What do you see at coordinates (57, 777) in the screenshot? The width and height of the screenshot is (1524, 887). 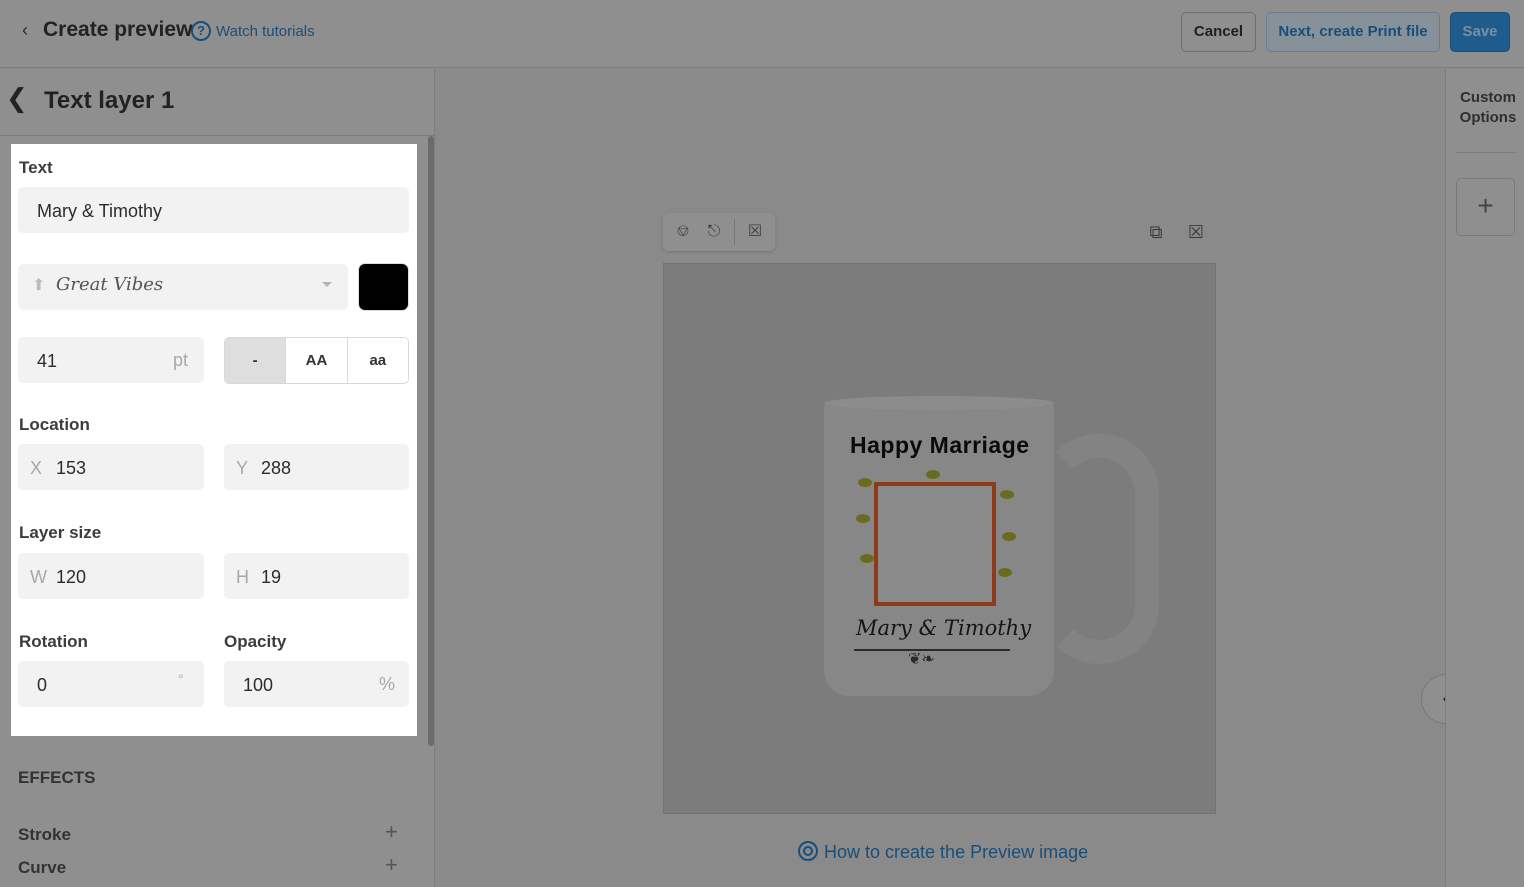 I see `effects-heading: EFFECTS` at bounding box center [57, 777].